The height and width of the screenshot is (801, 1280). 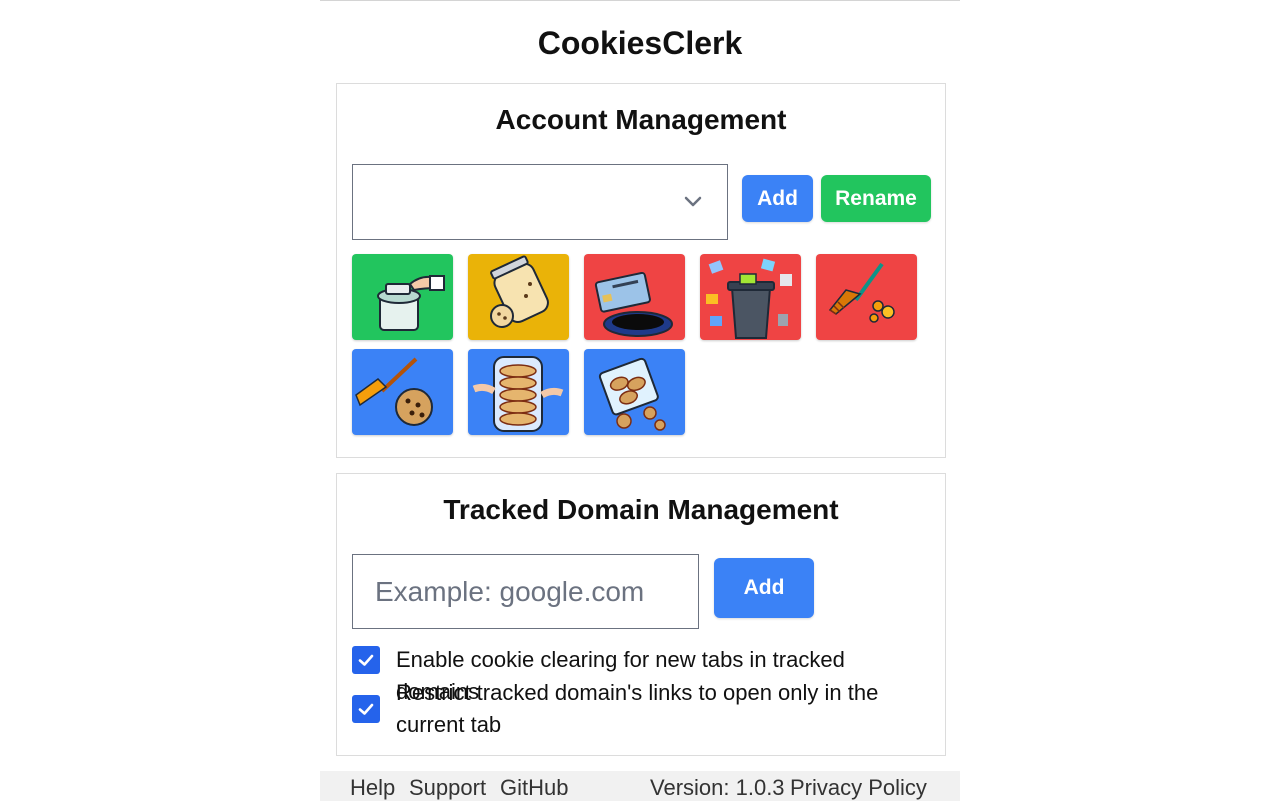 I want to click on help-link: Help, so click(x=372, y=788).